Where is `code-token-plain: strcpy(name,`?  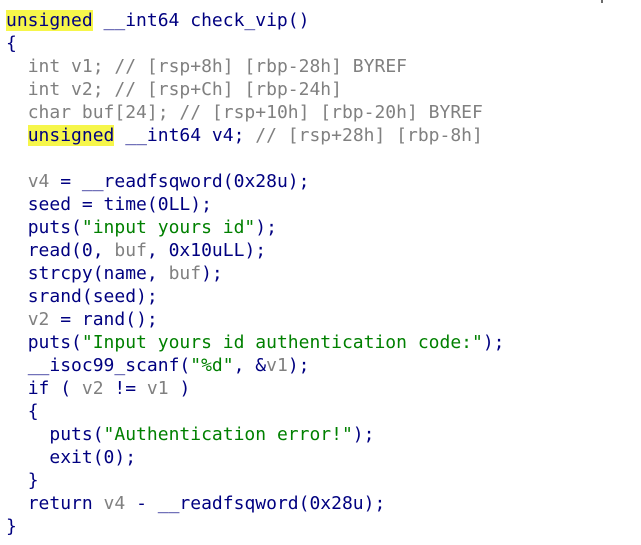
code-token-plain: strcpy(name, is located at coordinates (98, 273).